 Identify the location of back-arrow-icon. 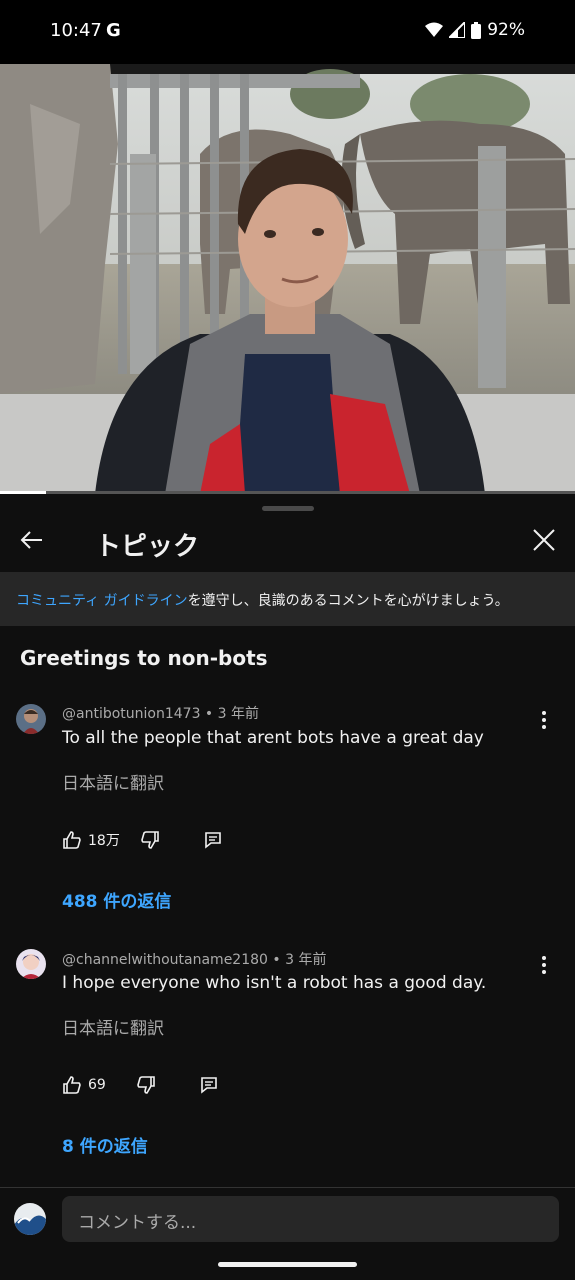
(32, 540).